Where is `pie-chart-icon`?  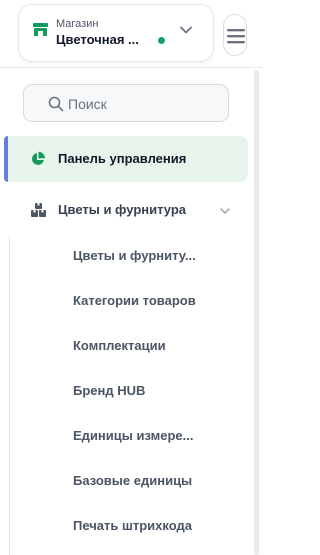
pie-chart-icon is located at coordinates (38, 158).